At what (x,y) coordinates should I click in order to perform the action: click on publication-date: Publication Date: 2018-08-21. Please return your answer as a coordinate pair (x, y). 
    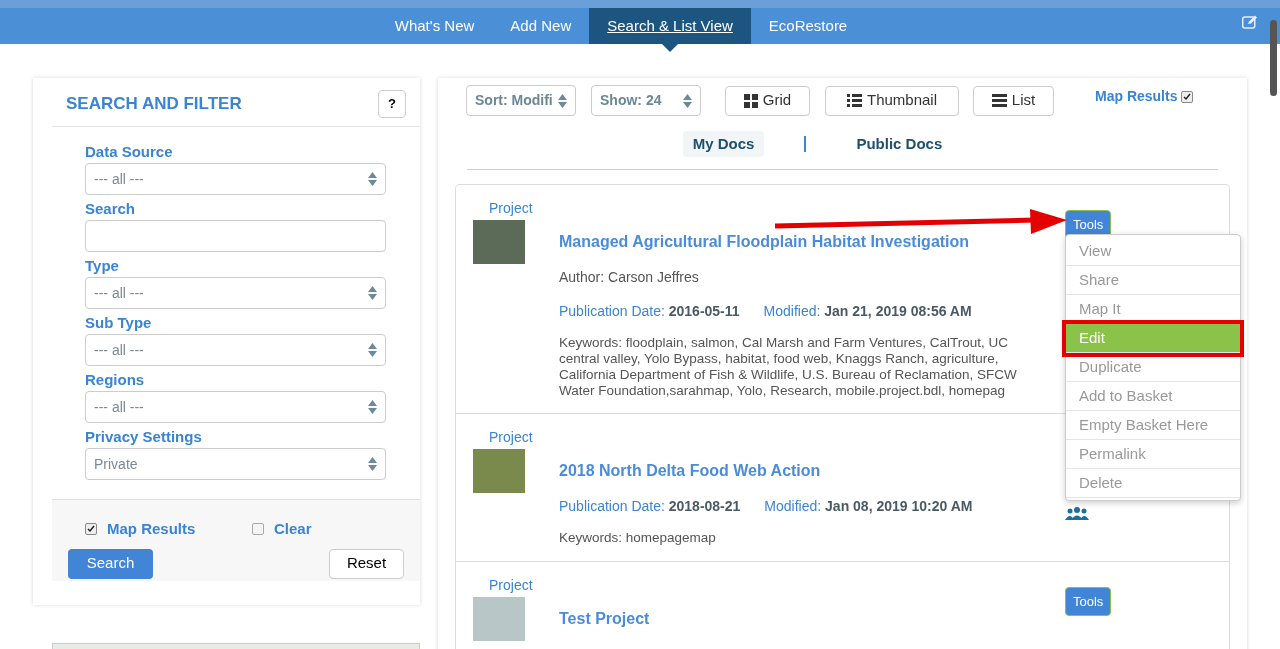
    Looking at the image, I should click on (650, 506).